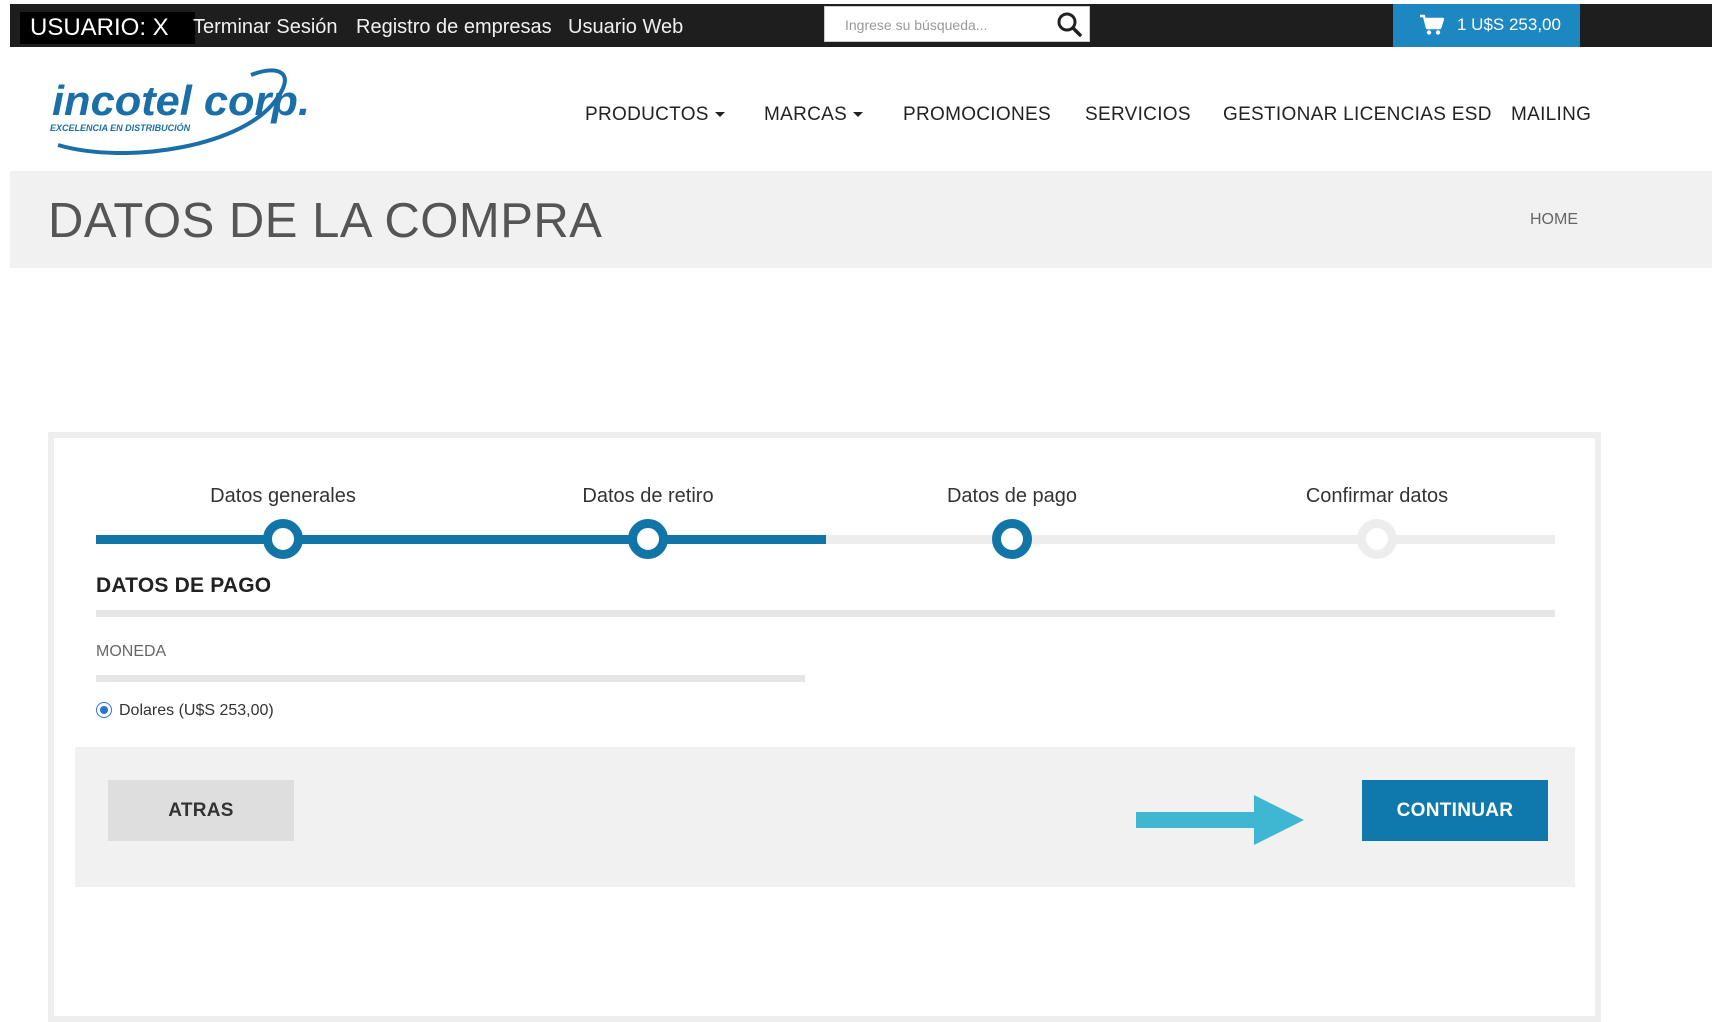 This screenshot has width=1722, height=1022. What do you see at coordinates (107, 28) in the screenshot?
I see `user-label: USUARIO: X` at bounding box center [107, 28].